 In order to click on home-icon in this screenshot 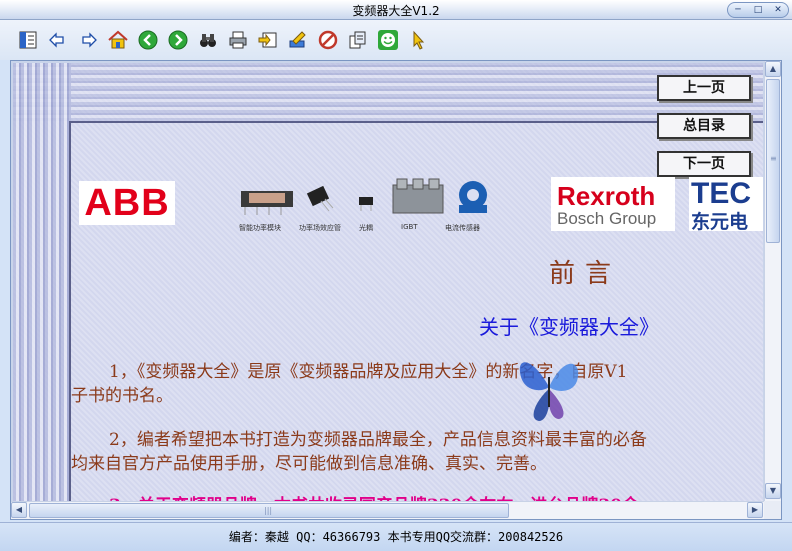, I will do `click(118, 40)`.